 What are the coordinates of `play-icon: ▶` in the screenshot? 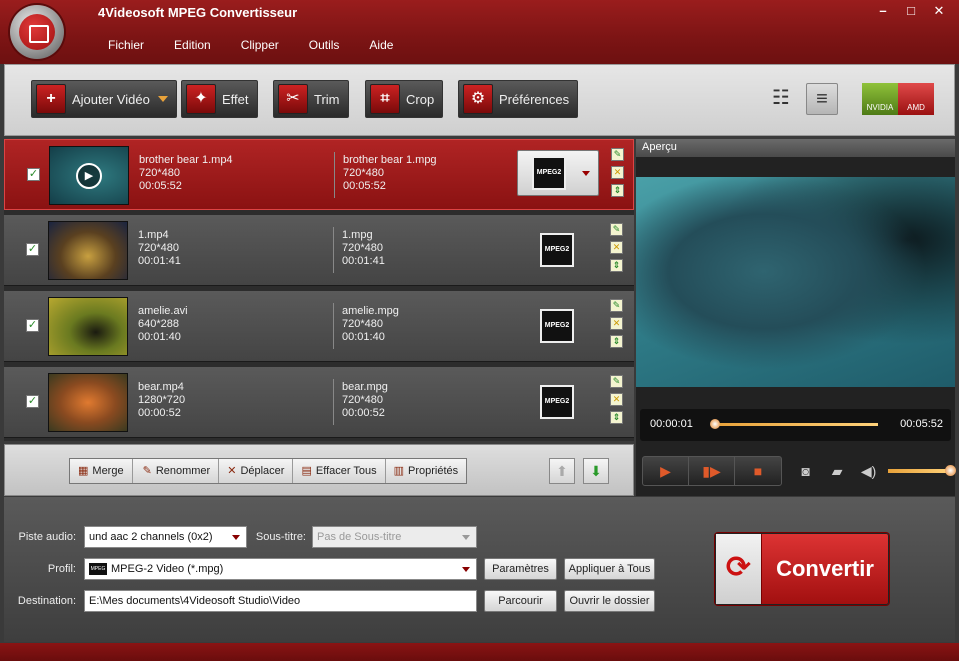 It's located at (89, 176).